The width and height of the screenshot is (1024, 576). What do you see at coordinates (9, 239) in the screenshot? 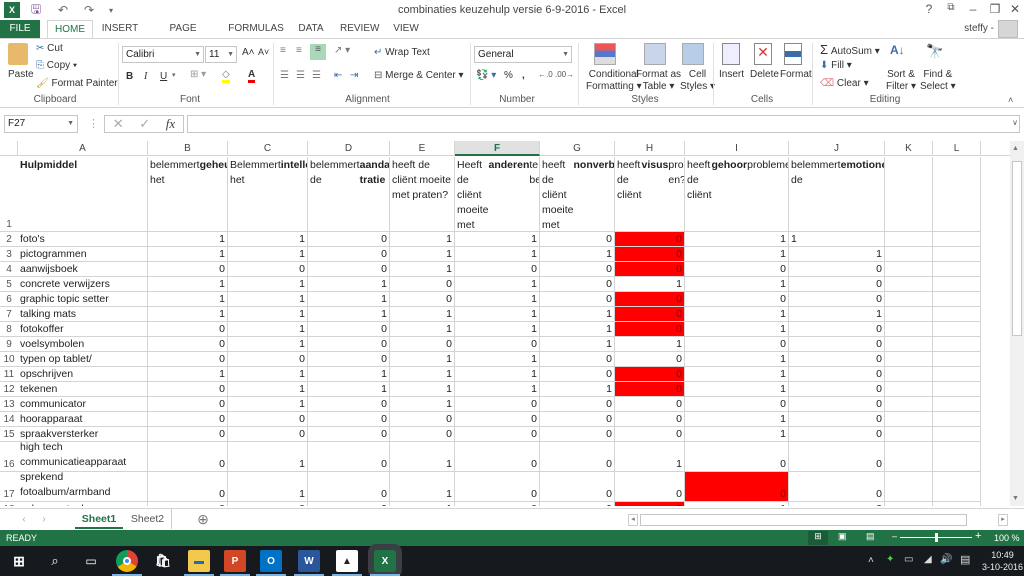
I see `row-header: 2` at bounding box center [9, 239].